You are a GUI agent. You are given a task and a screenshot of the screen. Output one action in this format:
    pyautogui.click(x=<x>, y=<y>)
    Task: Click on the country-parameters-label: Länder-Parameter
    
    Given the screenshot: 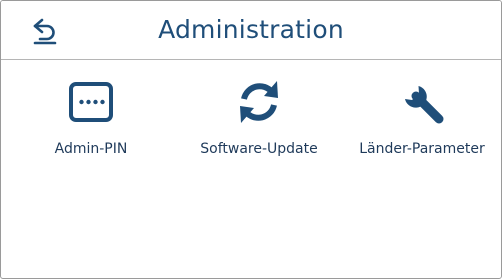 What is the action you would take?
    pyautogui.click(x=422, y=149)
    